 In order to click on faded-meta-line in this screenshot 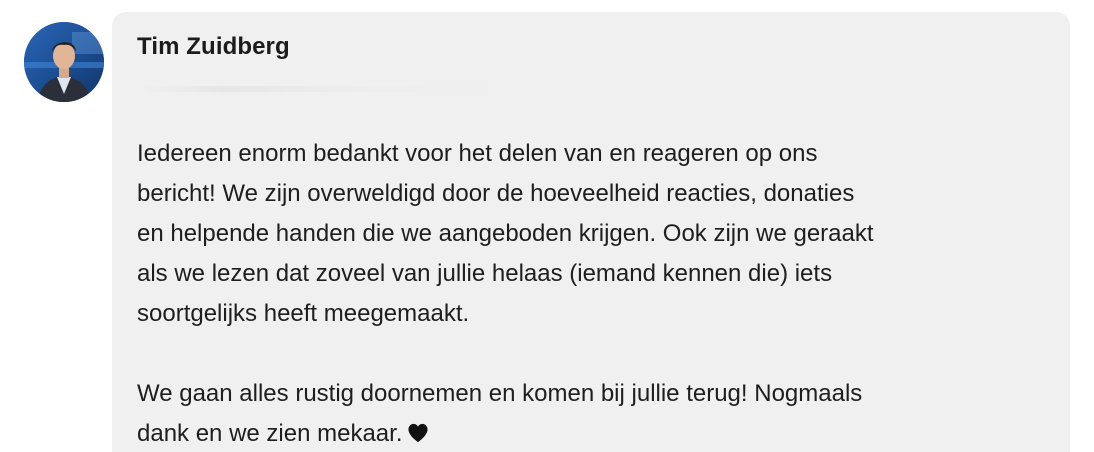, I will do `click(591, 90)`.